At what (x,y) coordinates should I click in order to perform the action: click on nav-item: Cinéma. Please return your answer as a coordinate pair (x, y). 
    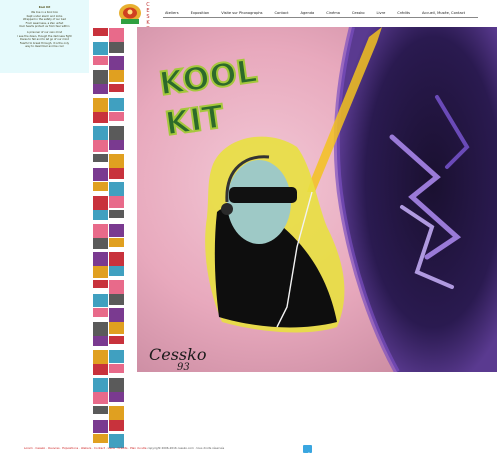
    Looking at the image, I should click on (333, 13).